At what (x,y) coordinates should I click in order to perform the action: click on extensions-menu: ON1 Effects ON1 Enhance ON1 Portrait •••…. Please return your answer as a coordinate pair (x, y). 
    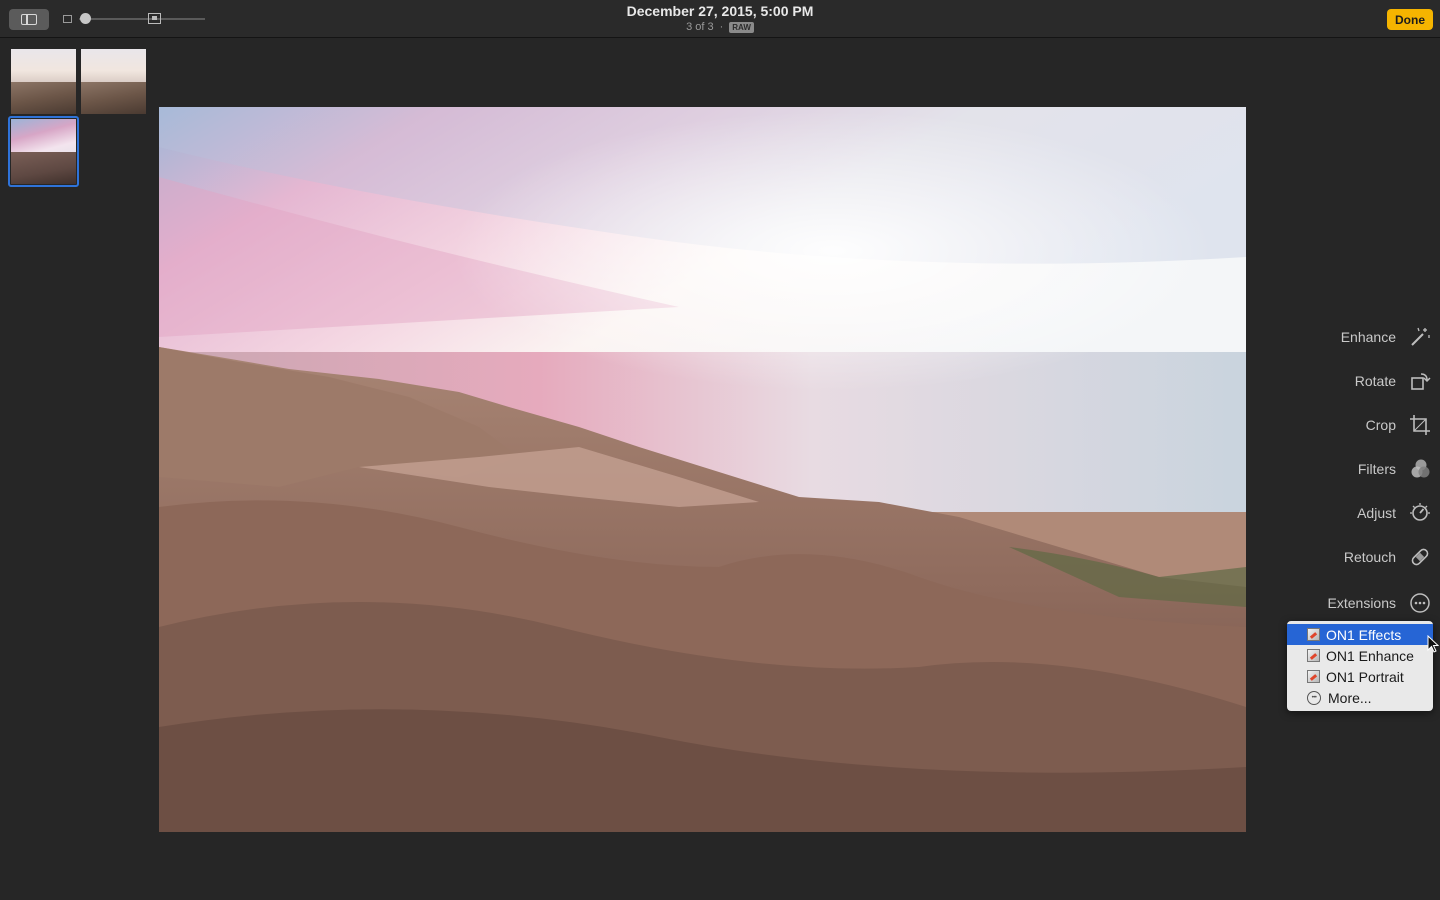
    Looking at the image, I should click on (1360, 666).